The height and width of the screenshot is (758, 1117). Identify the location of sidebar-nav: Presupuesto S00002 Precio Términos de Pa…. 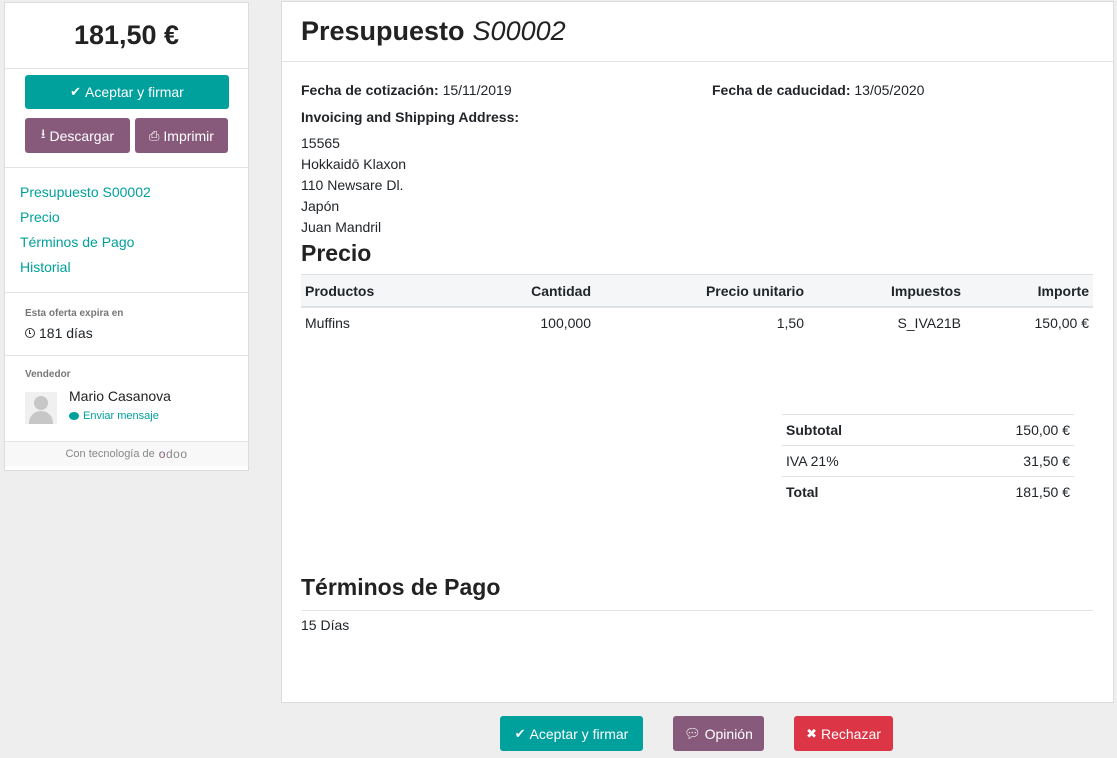
(126, 230).